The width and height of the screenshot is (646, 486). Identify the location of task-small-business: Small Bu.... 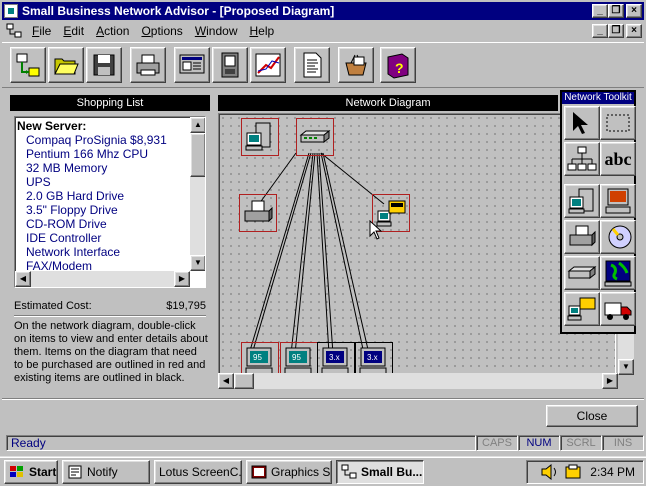
(380, 472).